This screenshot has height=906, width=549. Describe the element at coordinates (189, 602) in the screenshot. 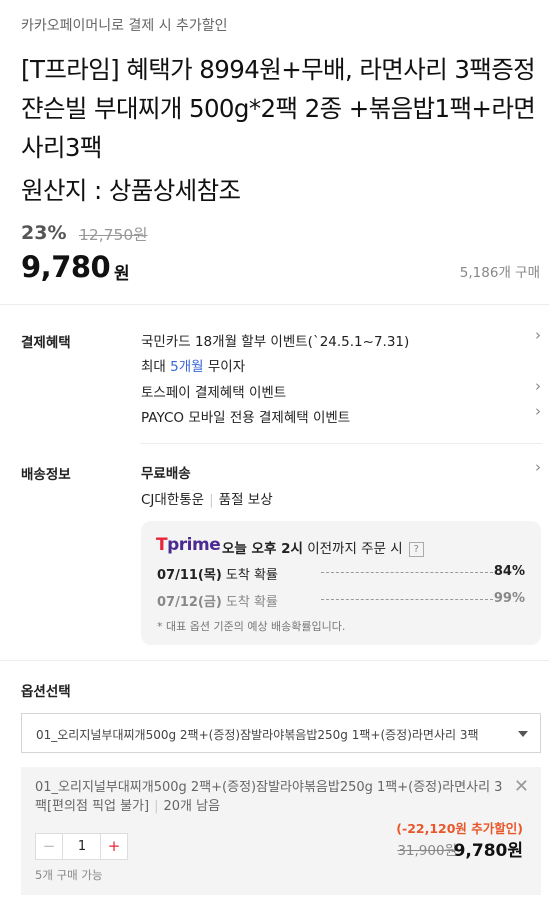

I see `arrival-date: 07/12(금)` at that location.